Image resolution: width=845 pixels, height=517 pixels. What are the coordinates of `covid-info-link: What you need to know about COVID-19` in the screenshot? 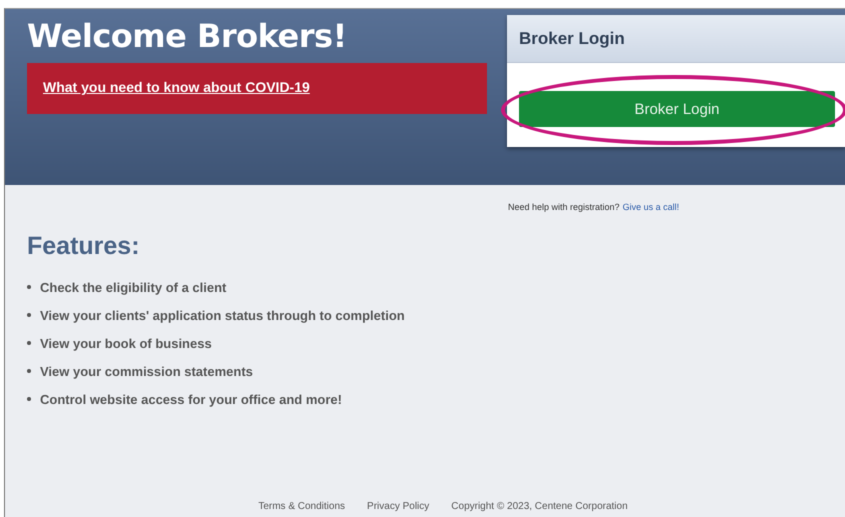 It's located at (176, 87).